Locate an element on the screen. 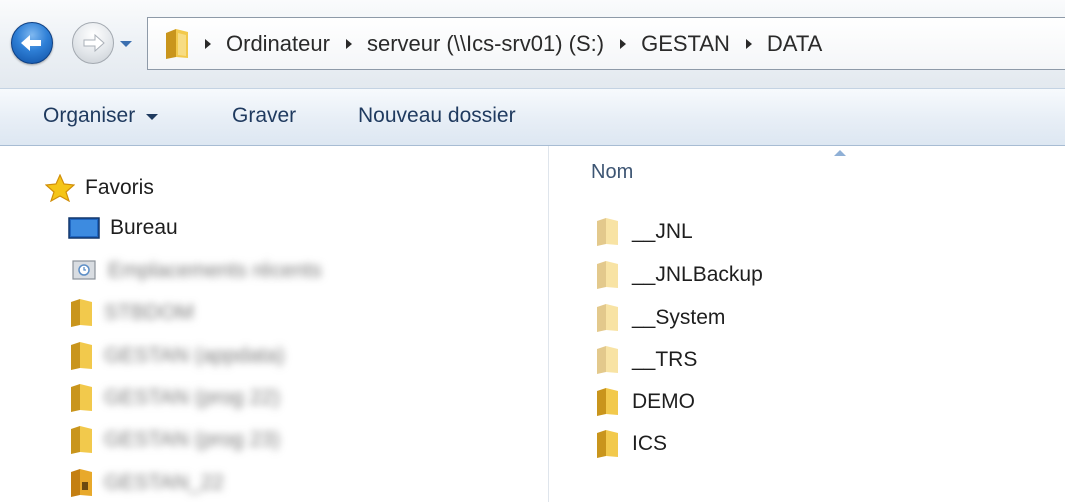  organise-label: Organiser is located at coordinates (89, 115).